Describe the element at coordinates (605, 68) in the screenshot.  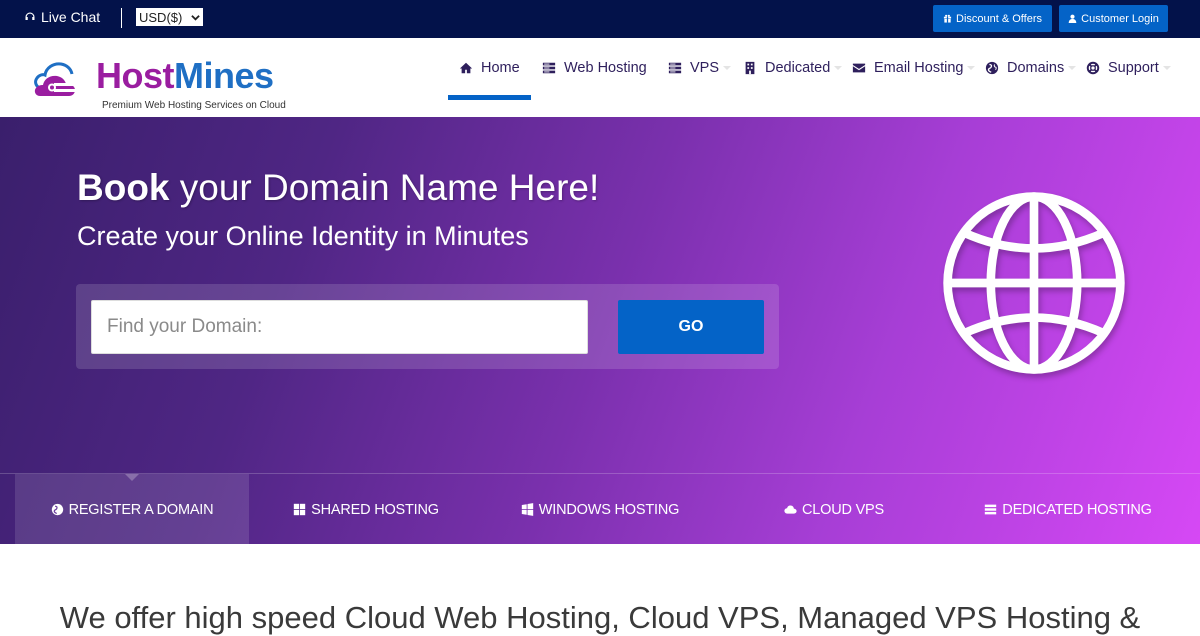
I see `nav-item-label: Web Hosting` at that location.